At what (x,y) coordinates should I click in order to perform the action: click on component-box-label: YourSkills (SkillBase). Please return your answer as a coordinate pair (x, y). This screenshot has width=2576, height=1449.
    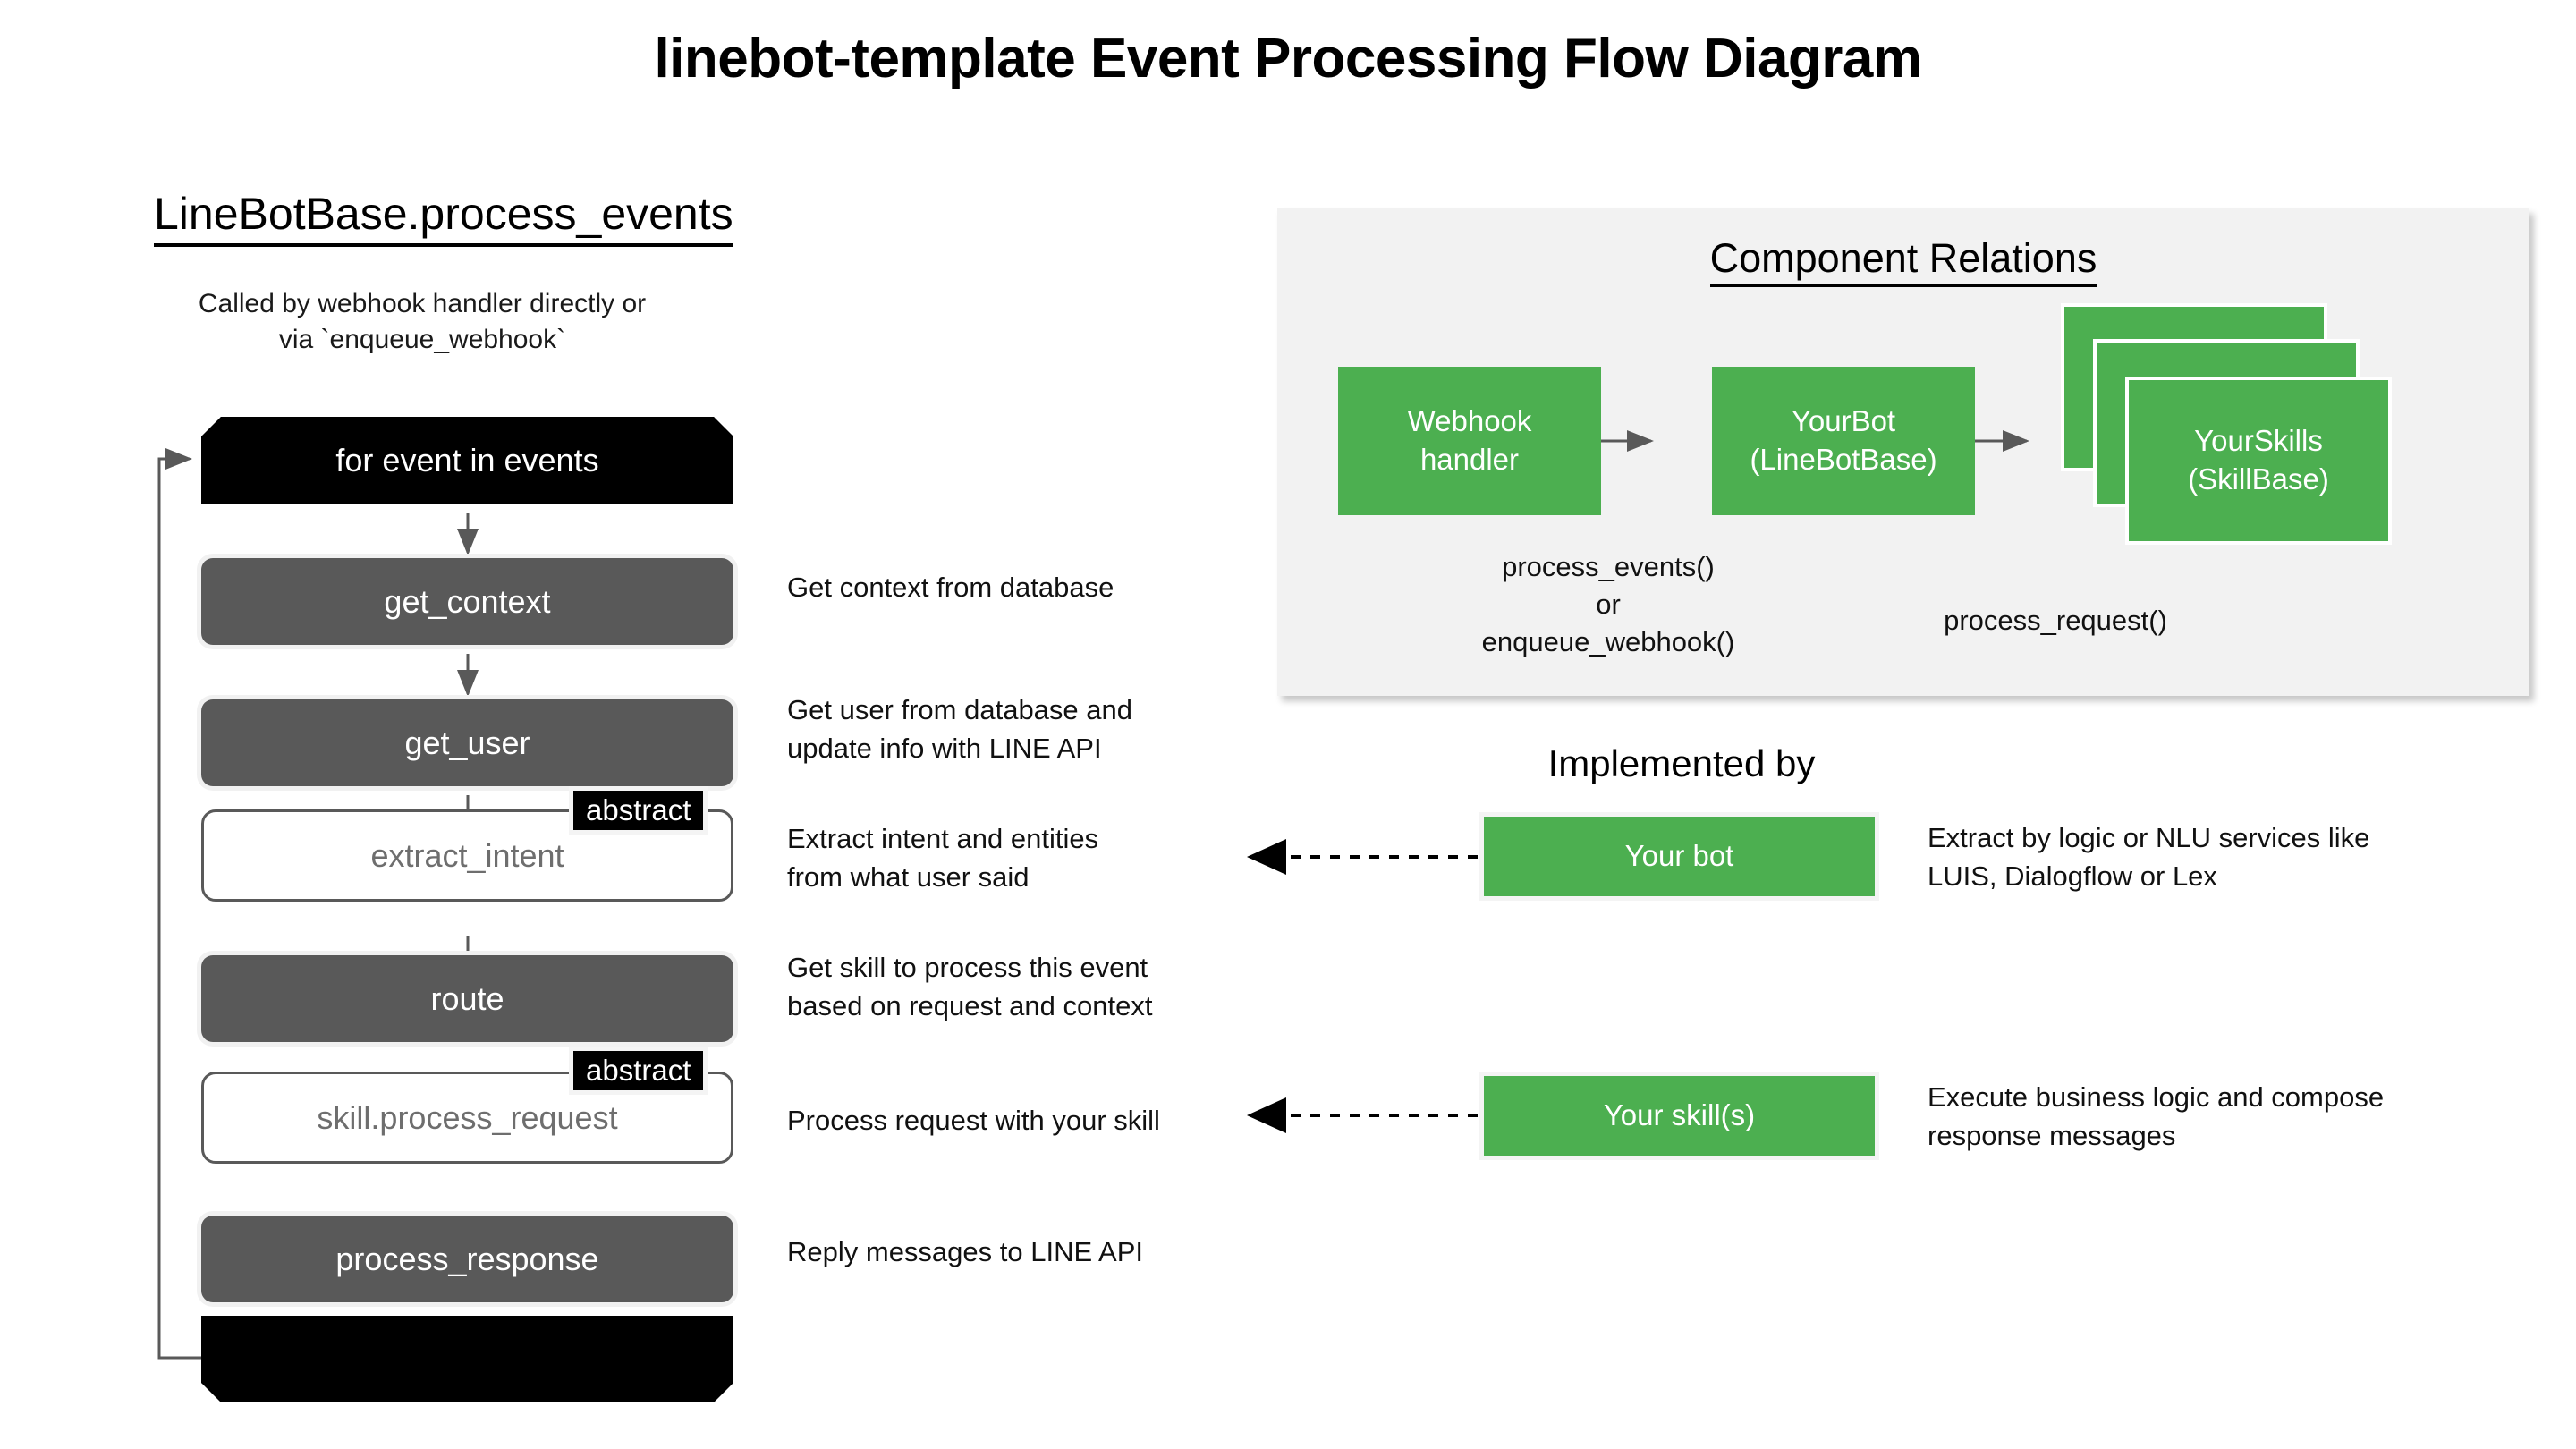
    Looking at the image, I should click on (2258, 460).